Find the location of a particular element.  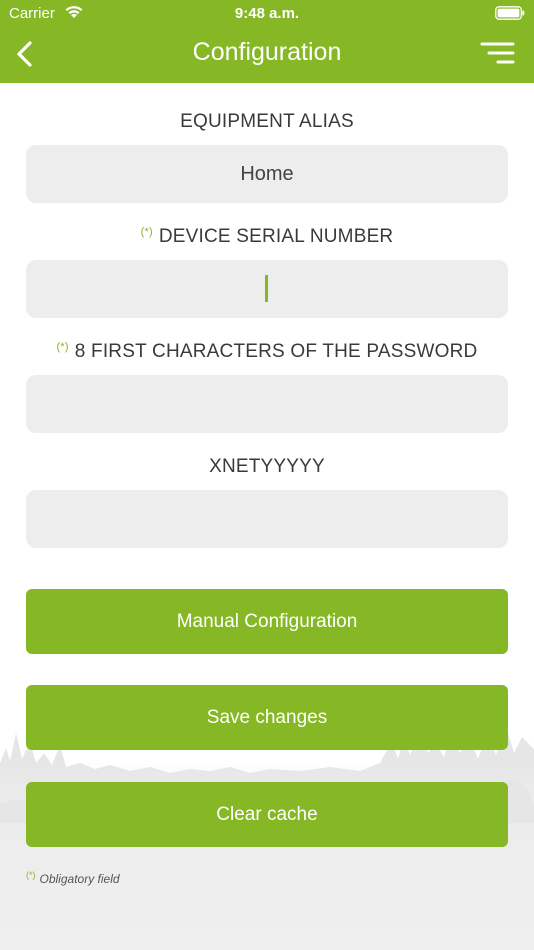

manual-configuration-button: Manual Configuration is located at coordinates (267, 621).